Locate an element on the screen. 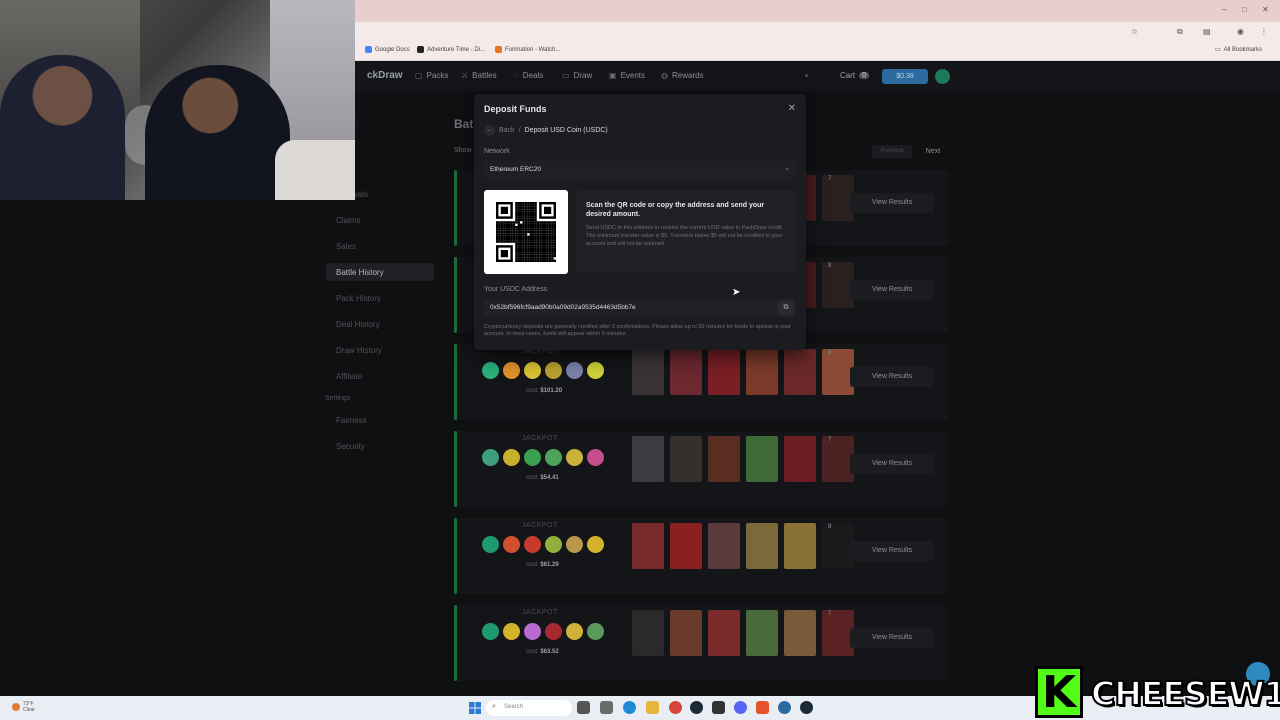 This screenshot has height=720, width=1280. nav-events: ▣ Events is located at coordinates (627, 75).